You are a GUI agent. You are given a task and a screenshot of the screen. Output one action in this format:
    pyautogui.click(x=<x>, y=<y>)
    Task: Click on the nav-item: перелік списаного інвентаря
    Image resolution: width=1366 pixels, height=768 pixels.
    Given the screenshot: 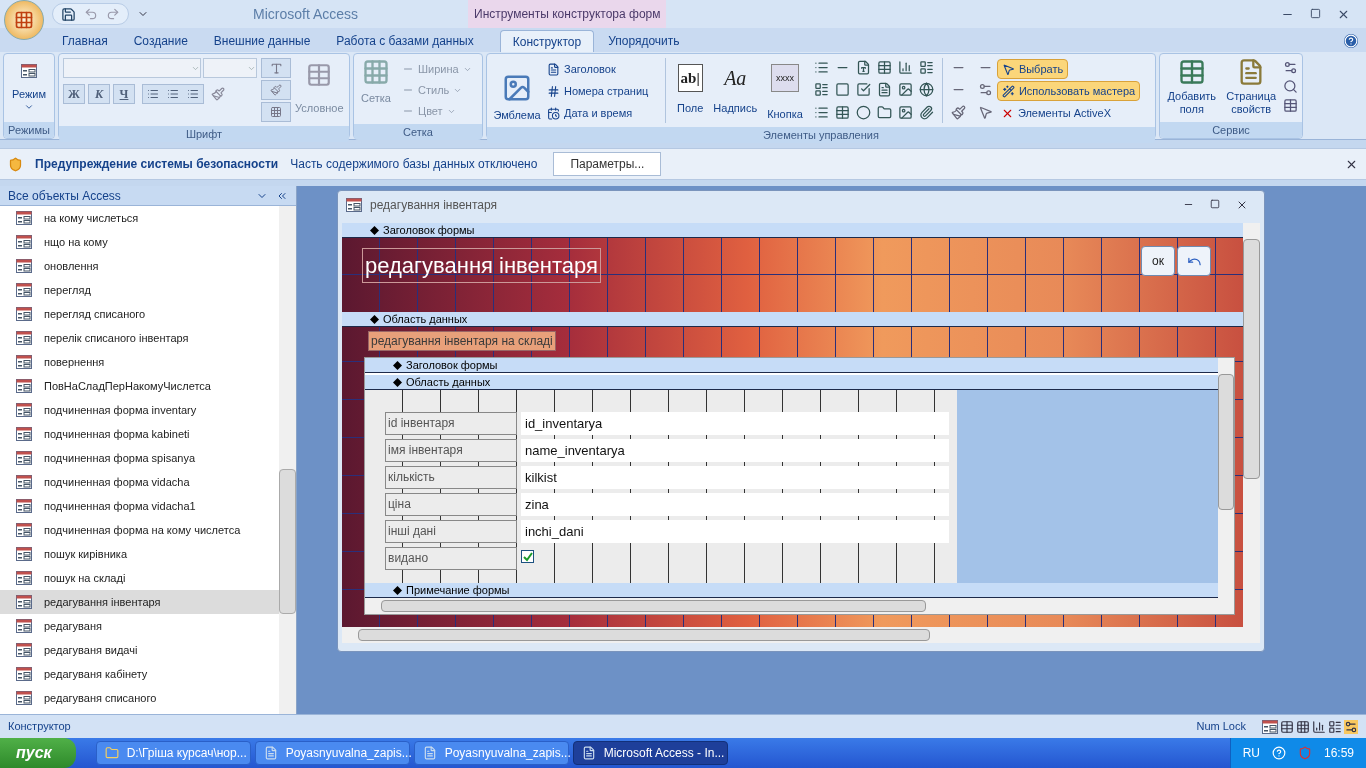 What is the action you would take?
    pyautogui.click(x=139, y=338)
    